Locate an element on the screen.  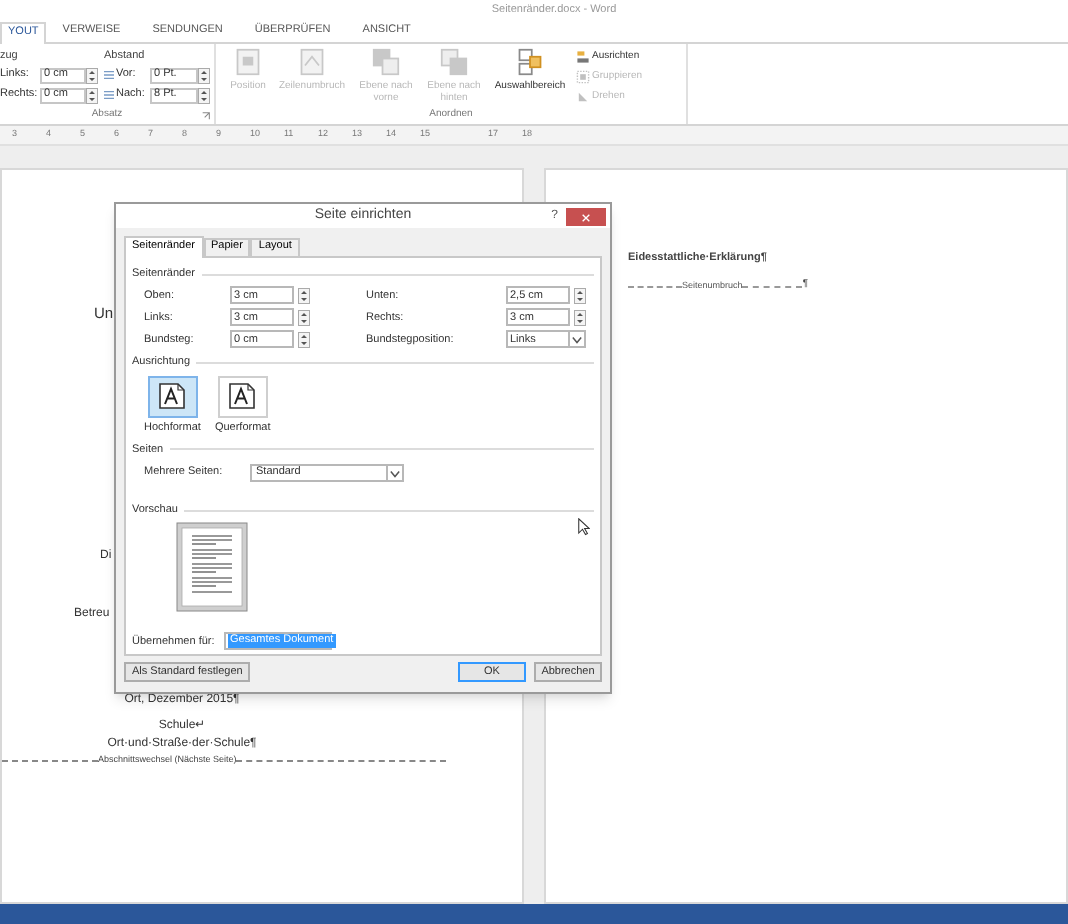
landscape-page-icon is located at coordinates (242, 396).